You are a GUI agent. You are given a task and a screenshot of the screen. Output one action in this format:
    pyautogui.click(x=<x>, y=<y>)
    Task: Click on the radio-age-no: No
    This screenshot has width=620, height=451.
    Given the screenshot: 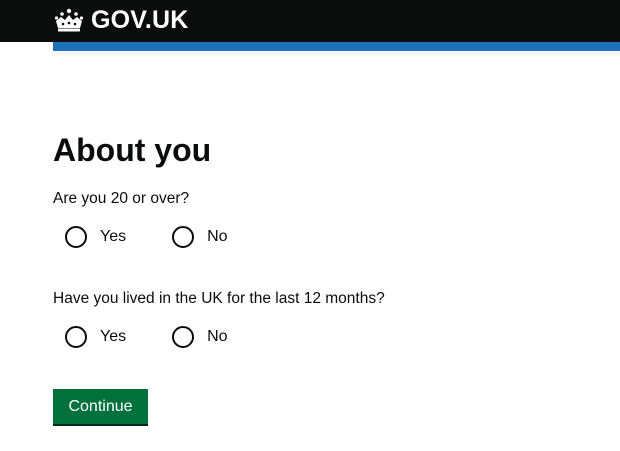 What is the action you would take?
    pyautogui.click(x=200, y=237)
    